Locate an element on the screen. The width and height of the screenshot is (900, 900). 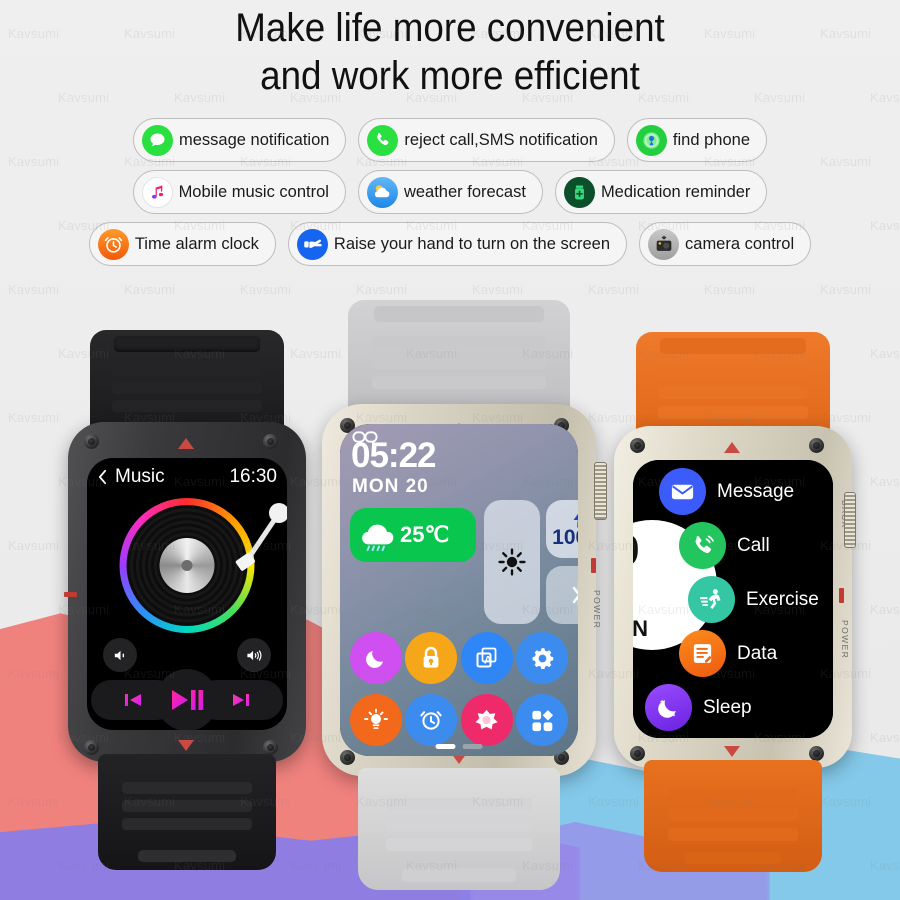
feature-pill-message-notification: message notification is located at coordinates (240, 140).